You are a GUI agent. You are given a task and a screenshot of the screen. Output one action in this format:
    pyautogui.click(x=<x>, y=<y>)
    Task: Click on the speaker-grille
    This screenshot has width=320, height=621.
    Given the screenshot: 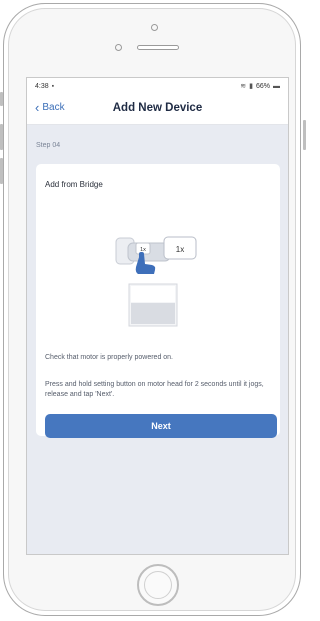 What is the action you would take?
    pyautogui.click(x=158, y=47)
    